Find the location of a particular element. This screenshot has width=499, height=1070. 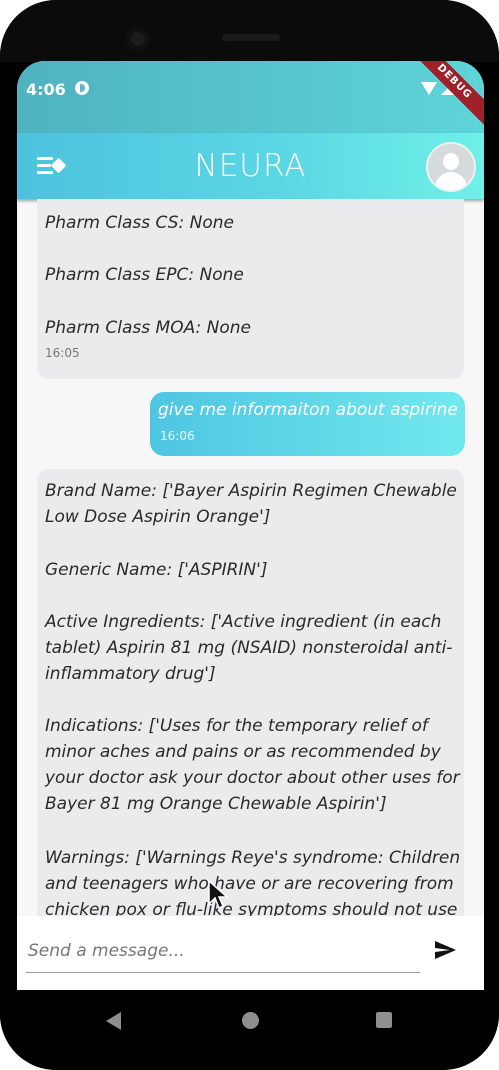

app-bar: NEURA is located at coordinates (250, 166).